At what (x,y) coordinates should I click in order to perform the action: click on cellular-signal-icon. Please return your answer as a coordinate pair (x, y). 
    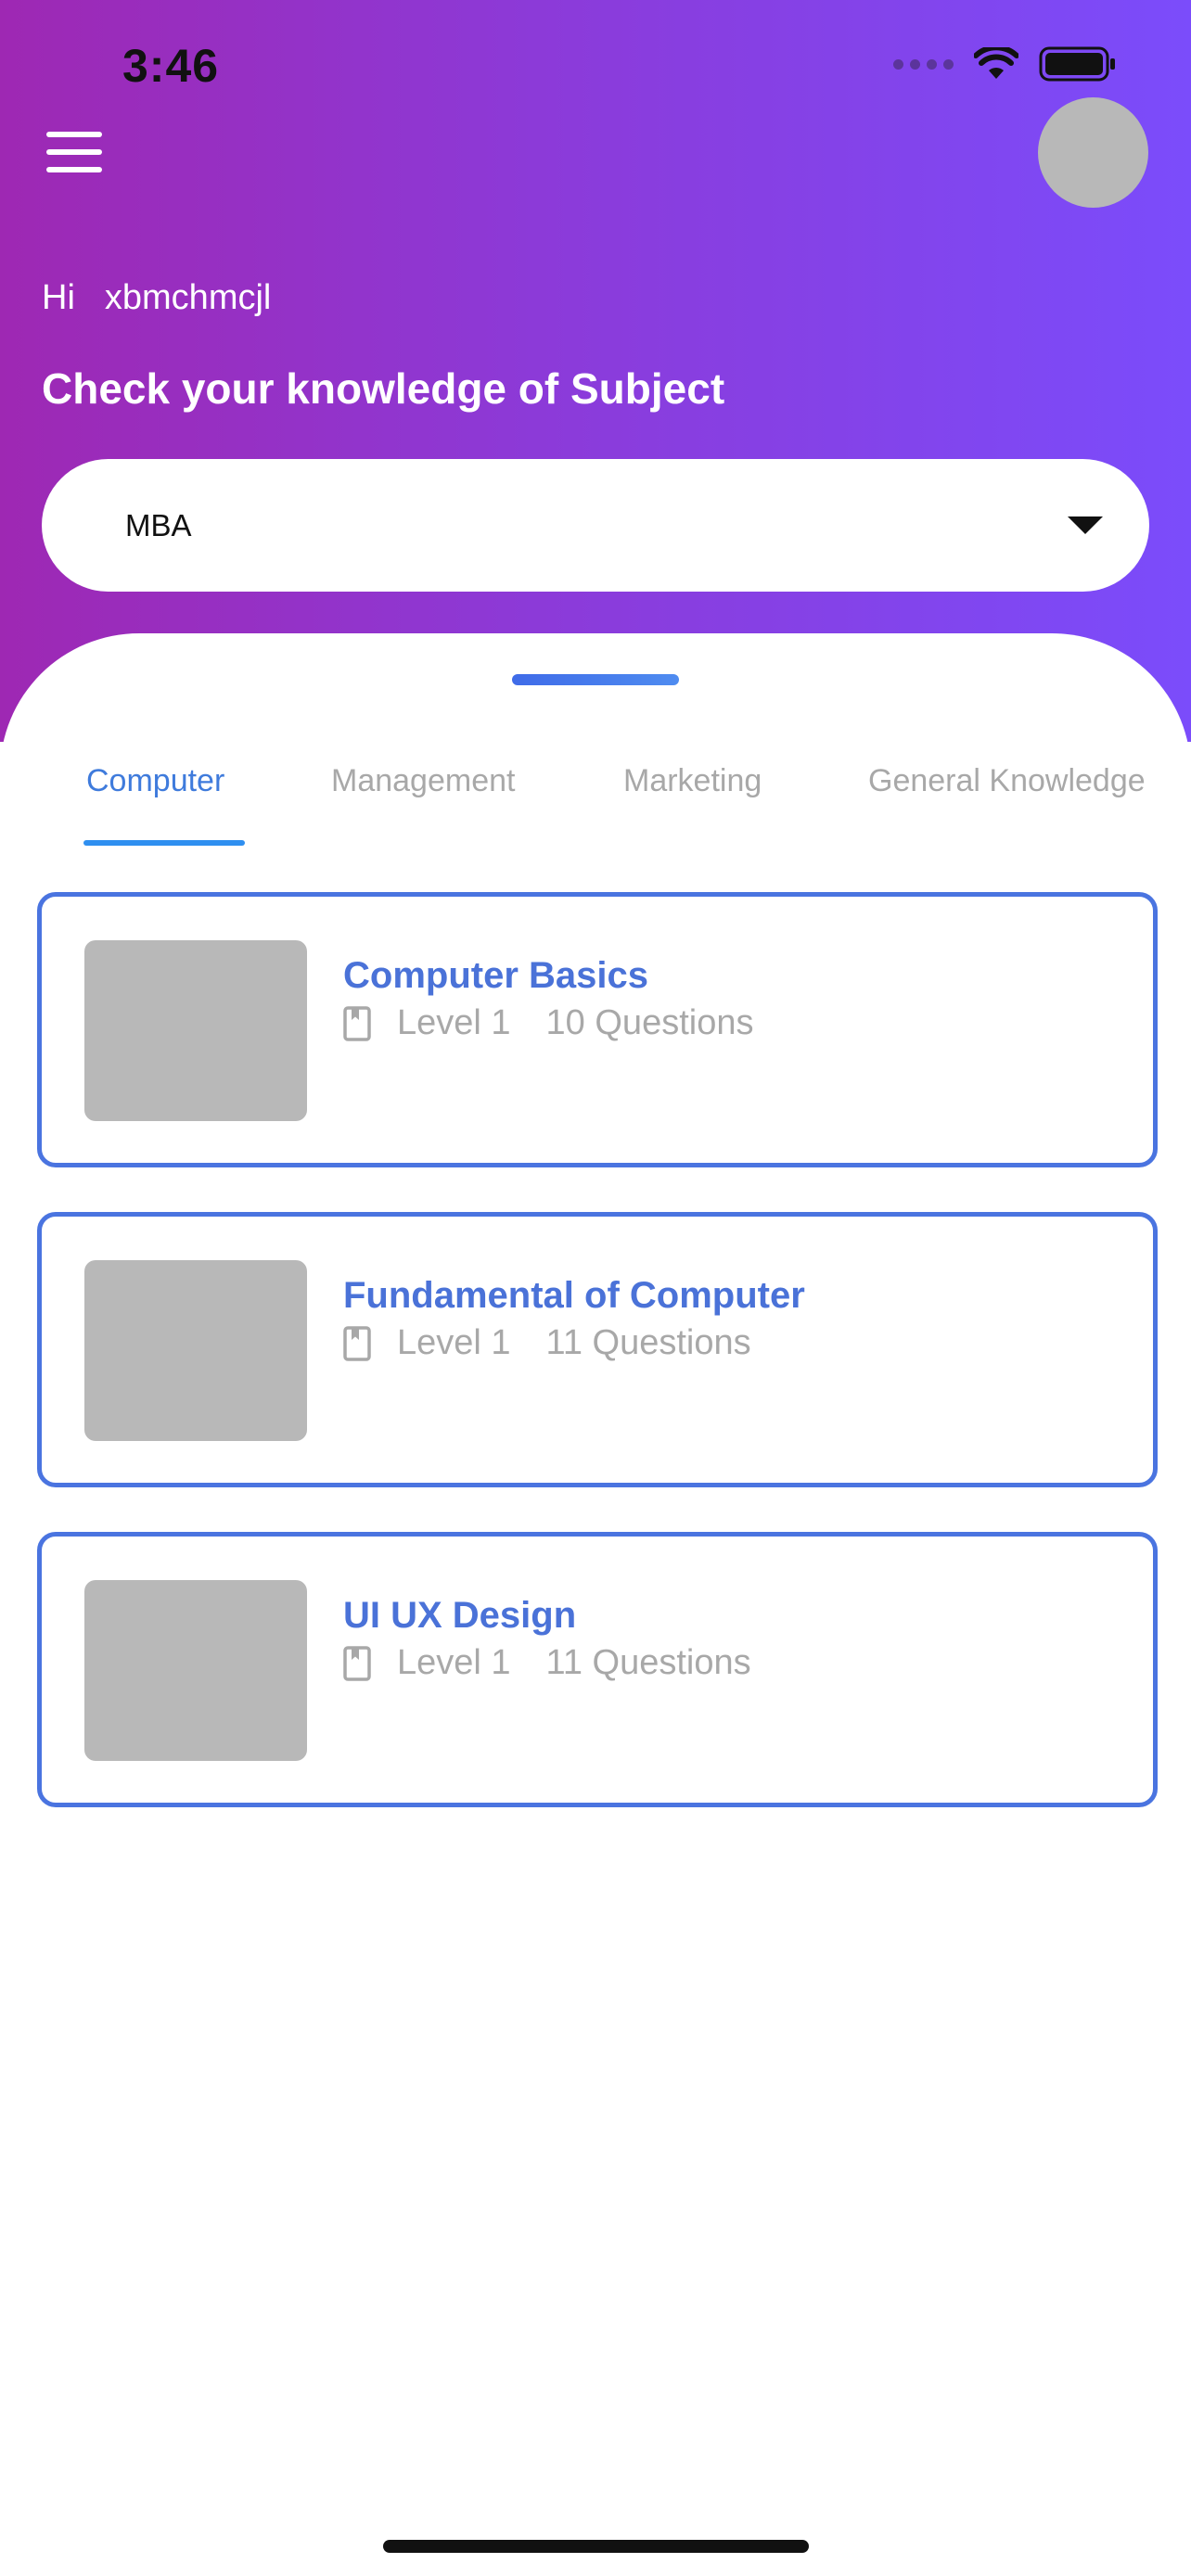
    Looking at the image, I should click on (923, 64).